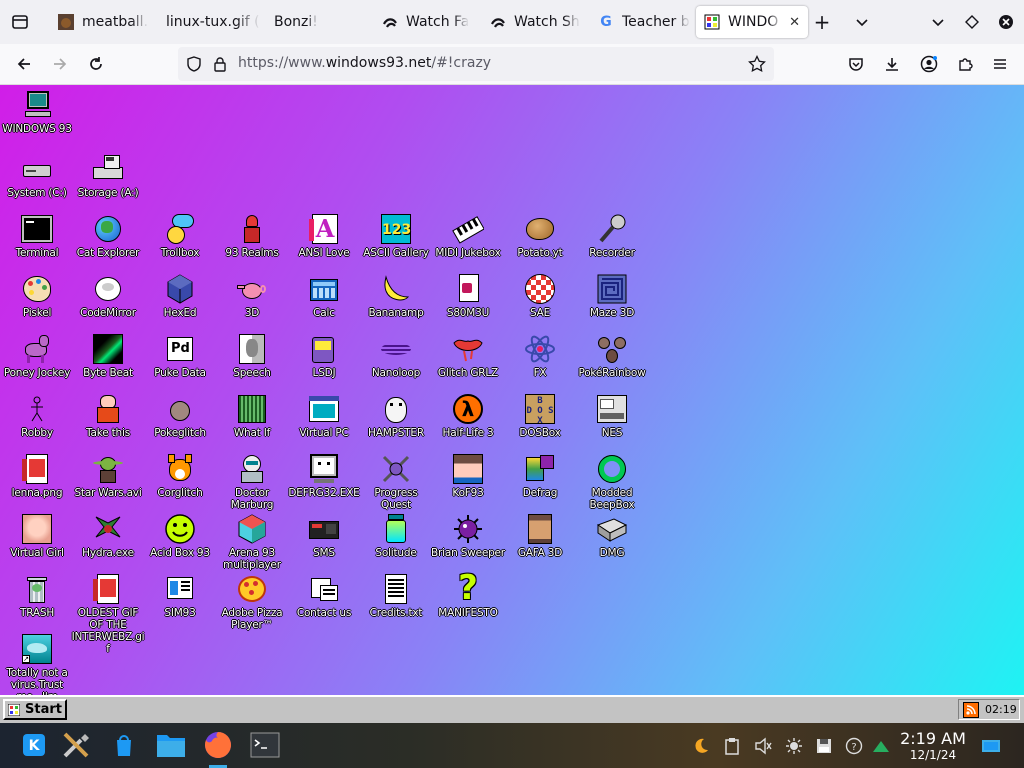 This screenshot has height=768, width=1024. Describe the element at coordinates (37, 536) in the screenshot. I see `desktop-icon-virtual-girl: Virtual Girl` at that location.